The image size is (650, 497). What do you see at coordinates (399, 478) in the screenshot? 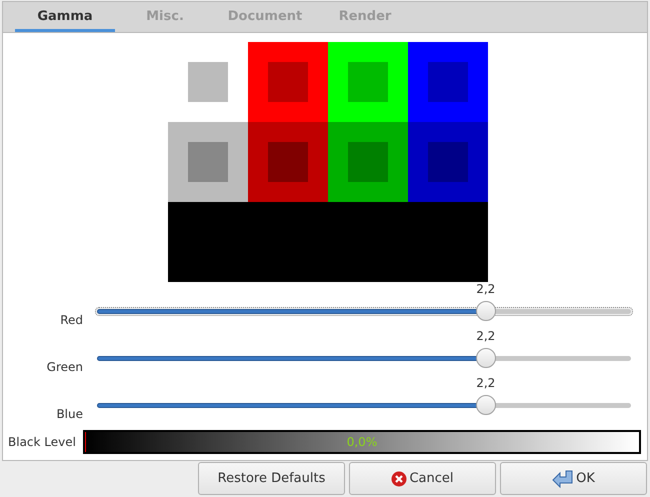
I see `cancel-icon` at bounding box center [399, 478].